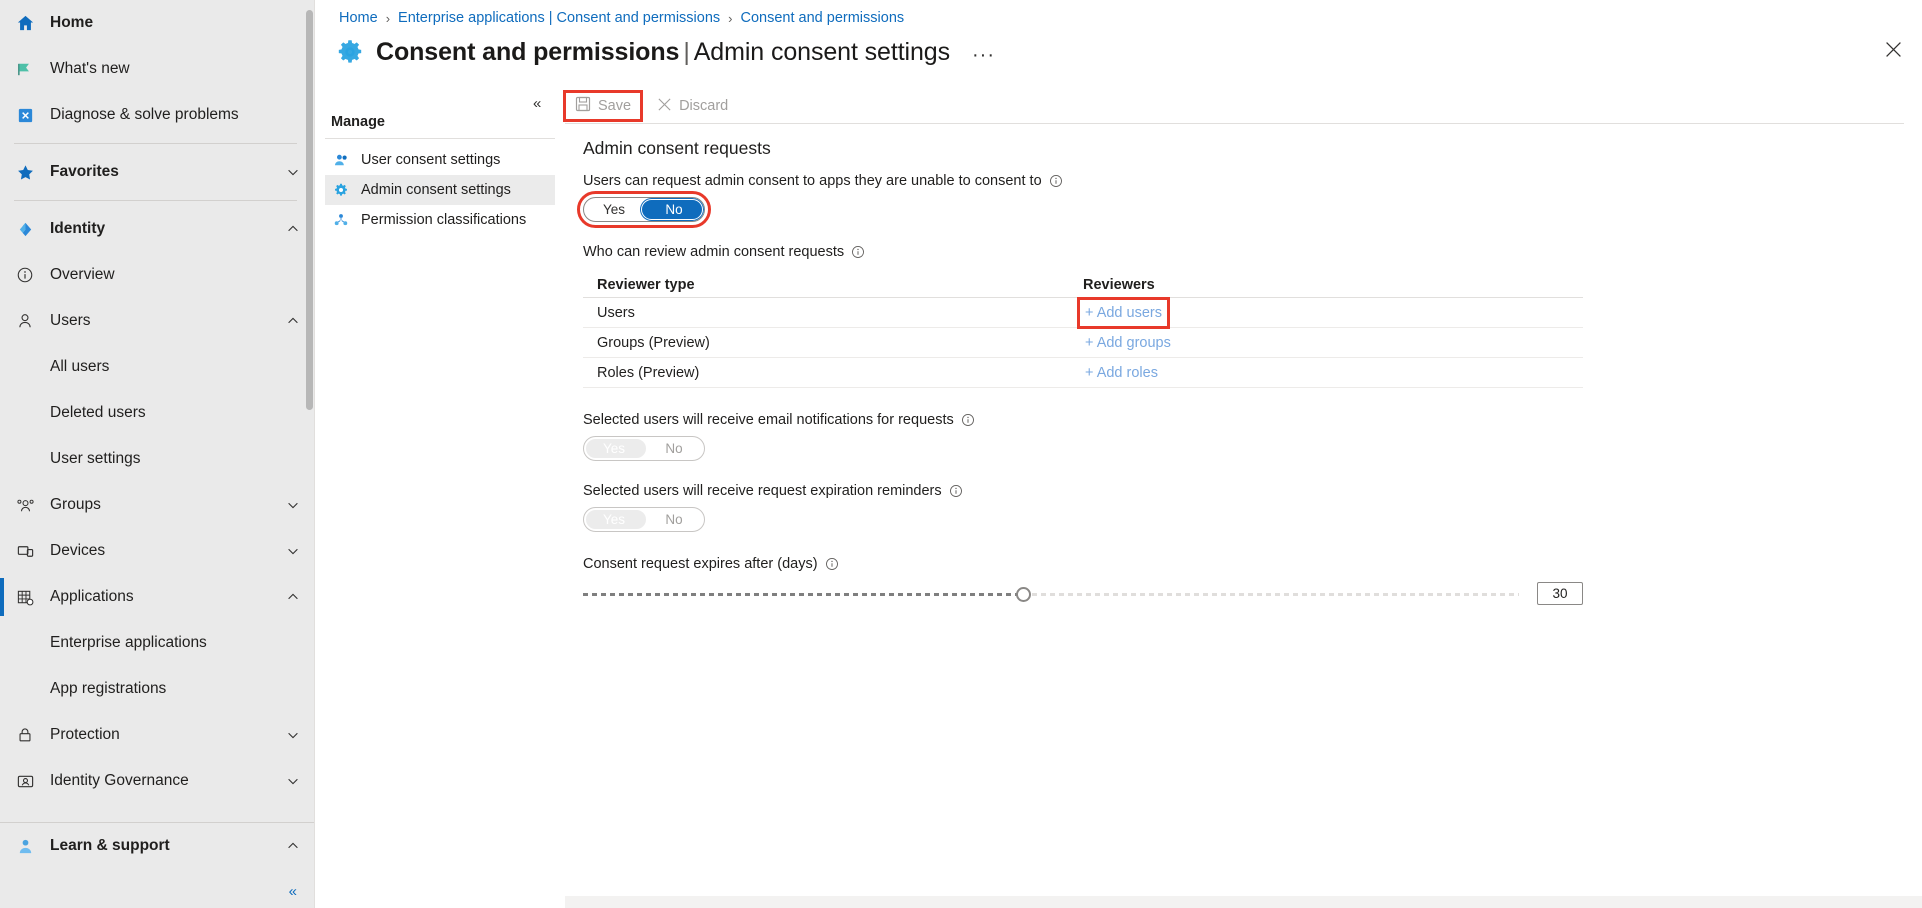 This screenshot has width=1922, height=908. I want to click on sidebar-collapse-button: «, so click(293, 891).